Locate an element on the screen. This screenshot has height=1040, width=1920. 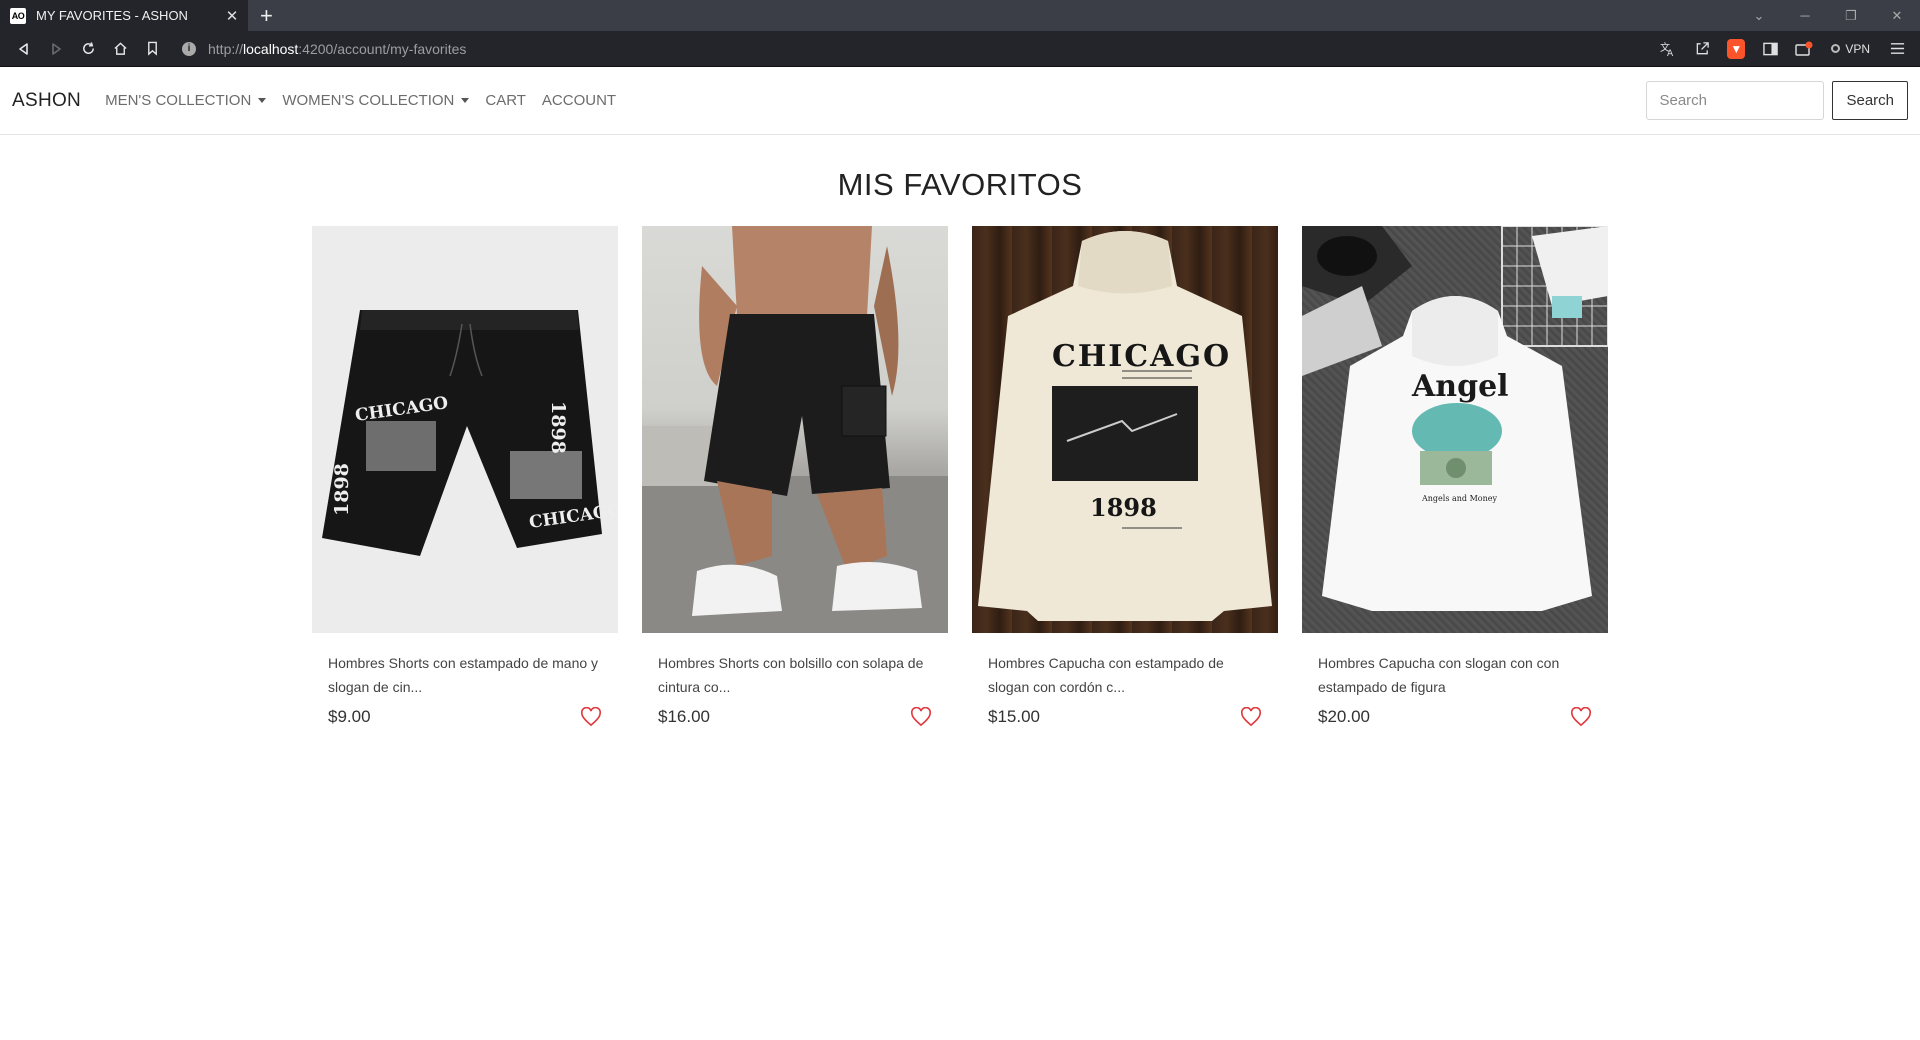
url-path: :4200/account/my-favorites is located at coordinates (382, 48).